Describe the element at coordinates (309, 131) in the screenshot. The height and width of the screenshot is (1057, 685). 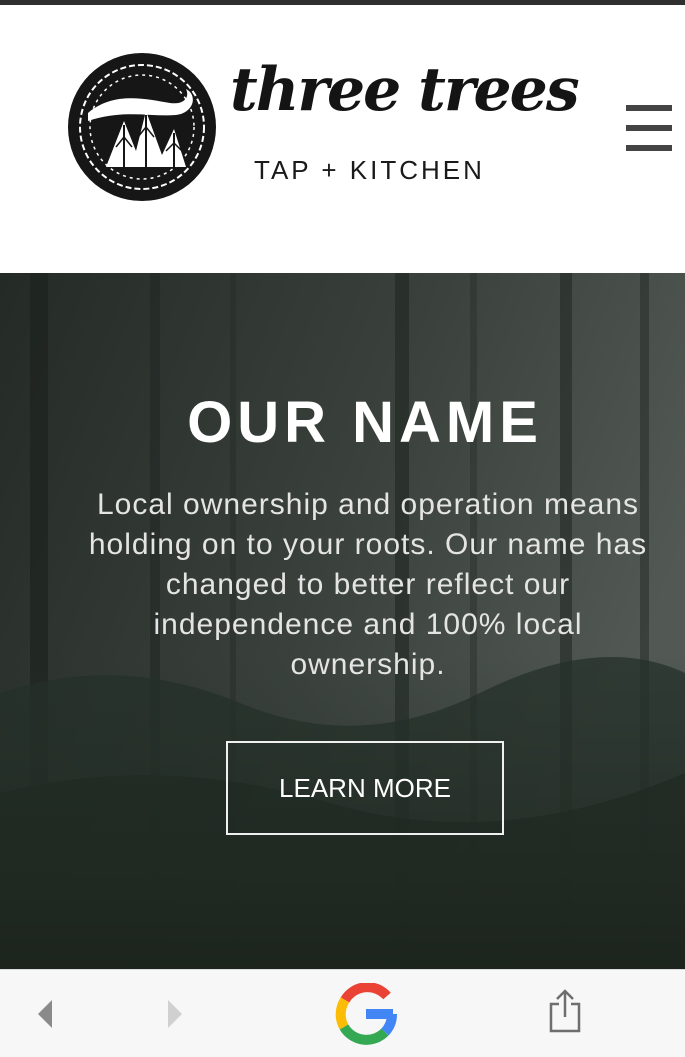
I see `site-logo: three trees TAP + KITCHEN` at that location.